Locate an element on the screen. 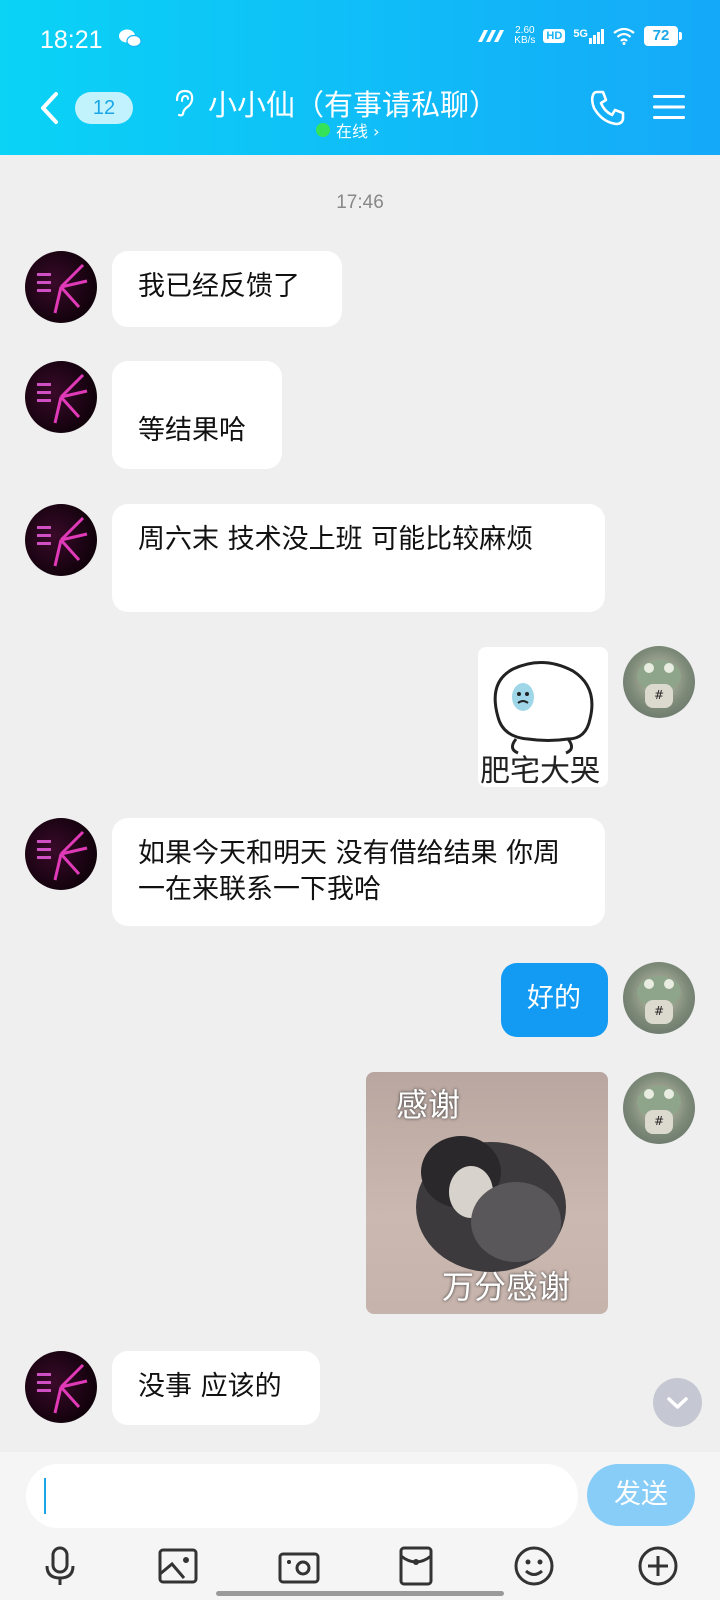  message-text: 没事 应该的 is located at coordinates (210, 1386).